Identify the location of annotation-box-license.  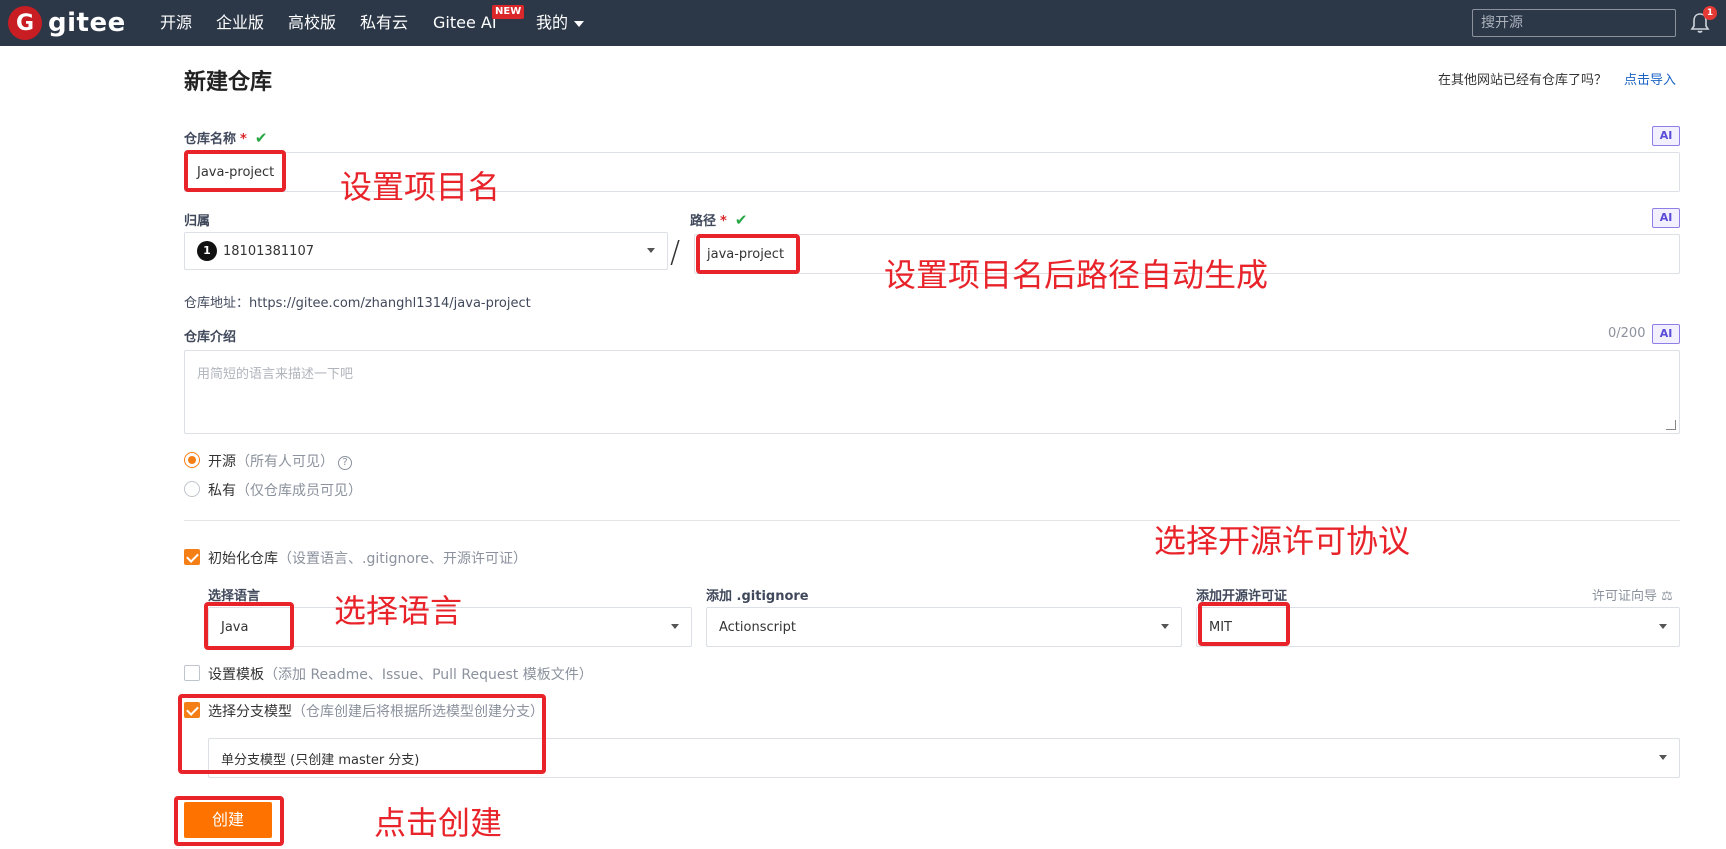
(1244, 624).